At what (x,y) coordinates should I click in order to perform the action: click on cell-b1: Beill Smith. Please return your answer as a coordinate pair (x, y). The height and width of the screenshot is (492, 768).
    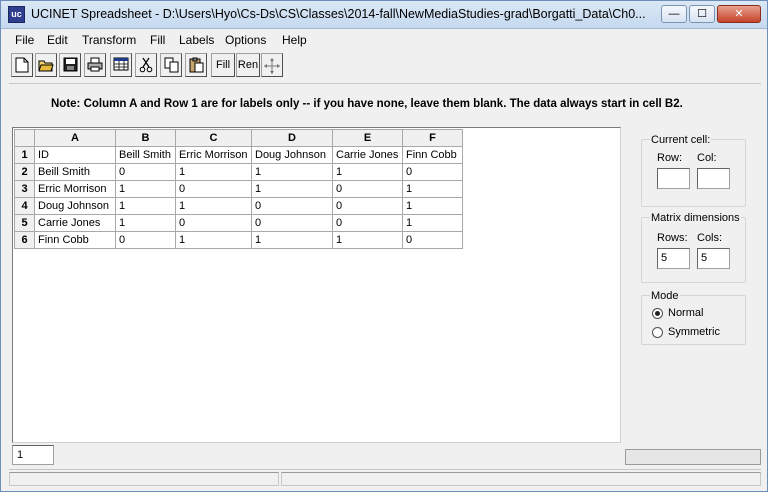
    Looking at the image, I should click on (145, 155).